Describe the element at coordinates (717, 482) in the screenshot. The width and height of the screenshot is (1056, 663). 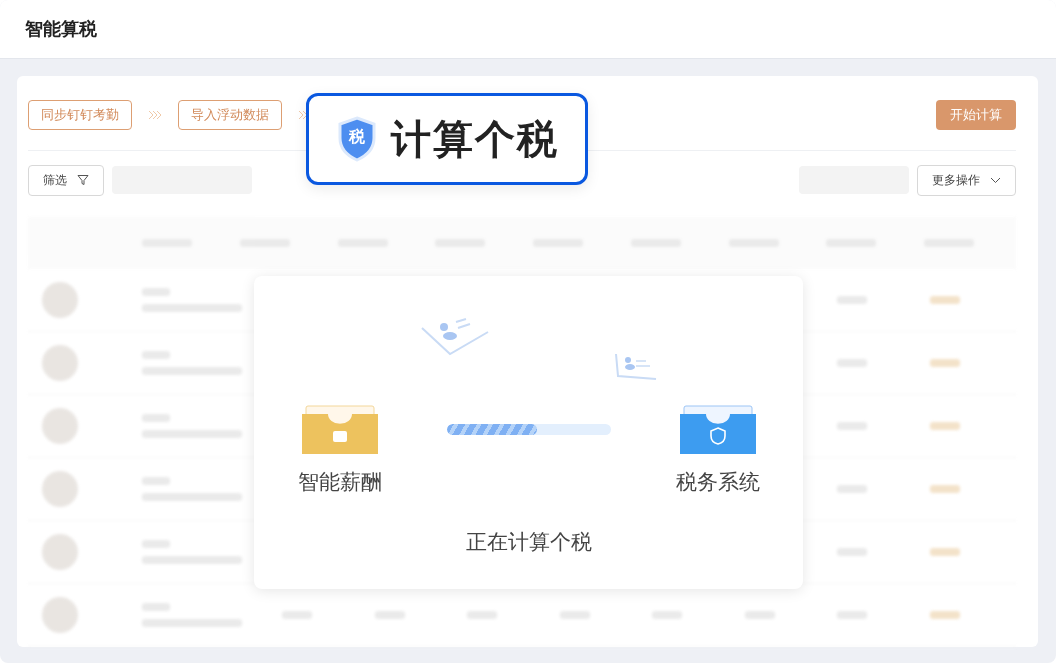
I see `target-label: 税务系统` at that location.